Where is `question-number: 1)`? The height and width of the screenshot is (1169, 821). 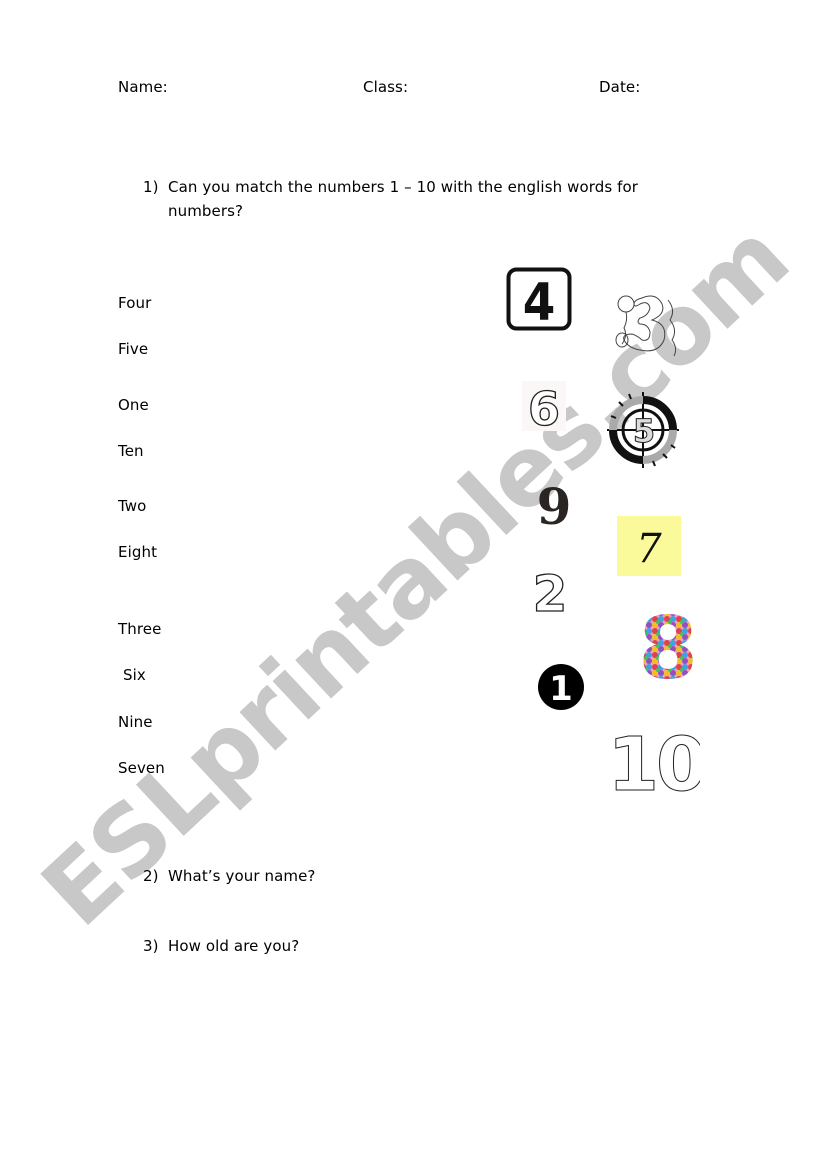
question-number: 1) is located at coordinates (151, 187).